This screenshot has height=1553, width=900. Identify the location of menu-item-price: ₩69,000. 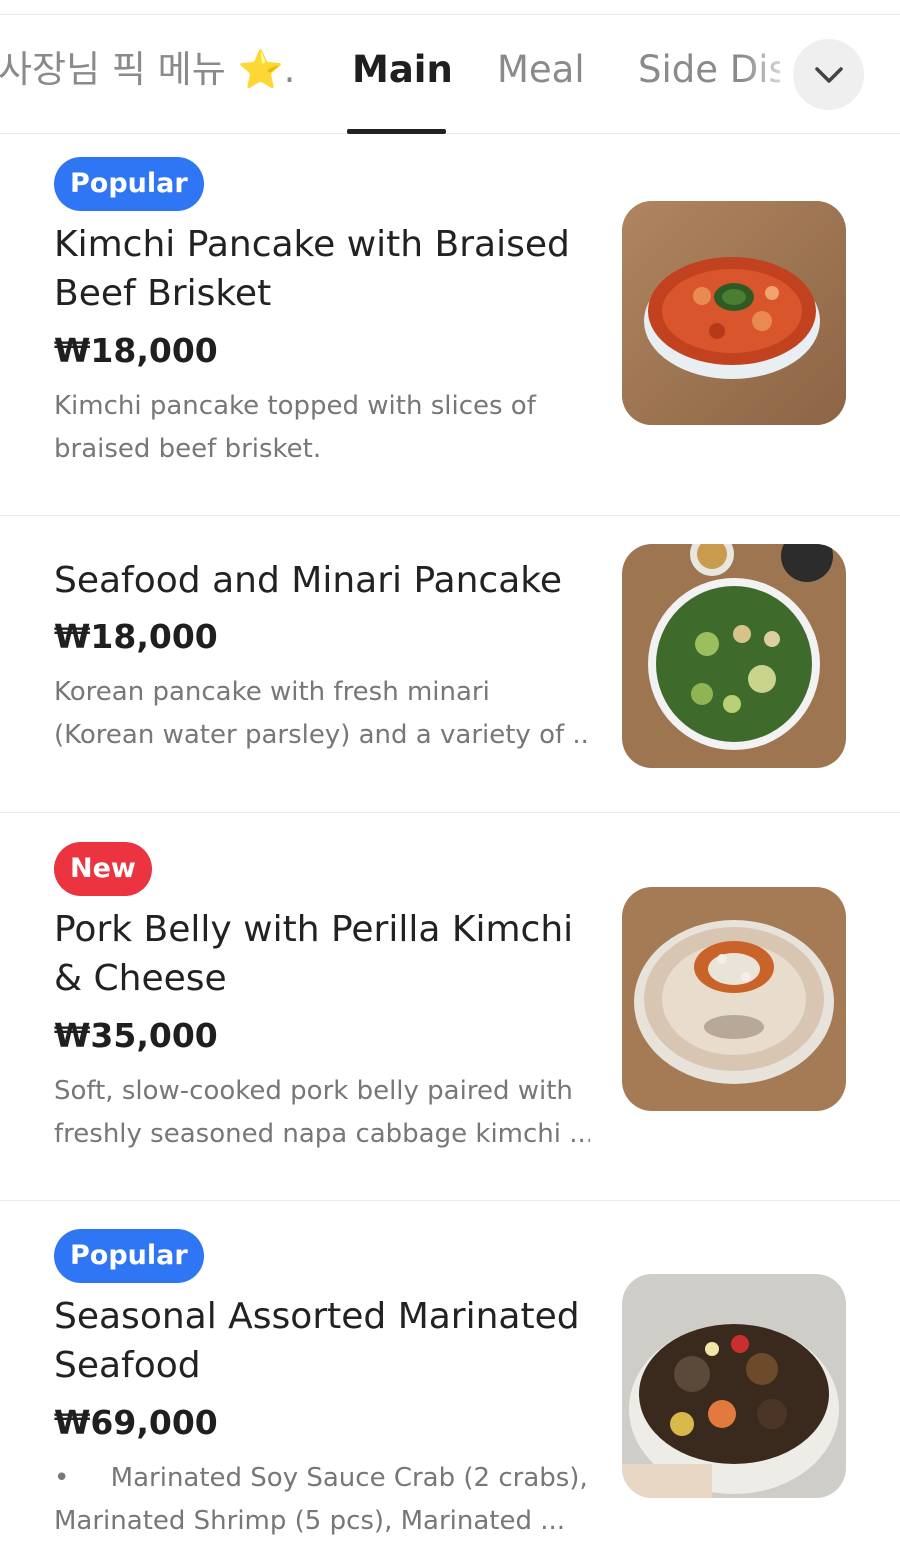
(136, 1422).